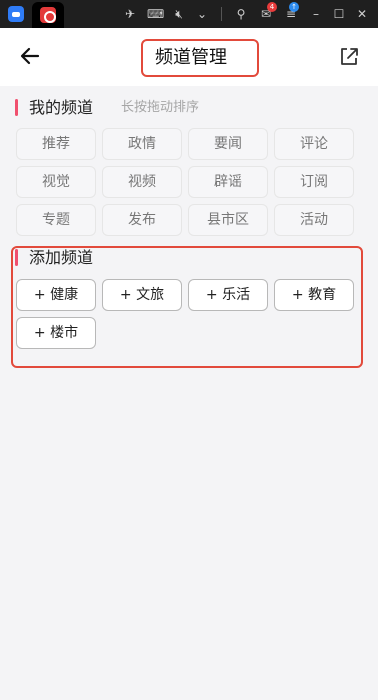 Image resolution: width=378 pixels, height=700 pixels. I want to click on page-title: 频道管理, so click(191, 57).